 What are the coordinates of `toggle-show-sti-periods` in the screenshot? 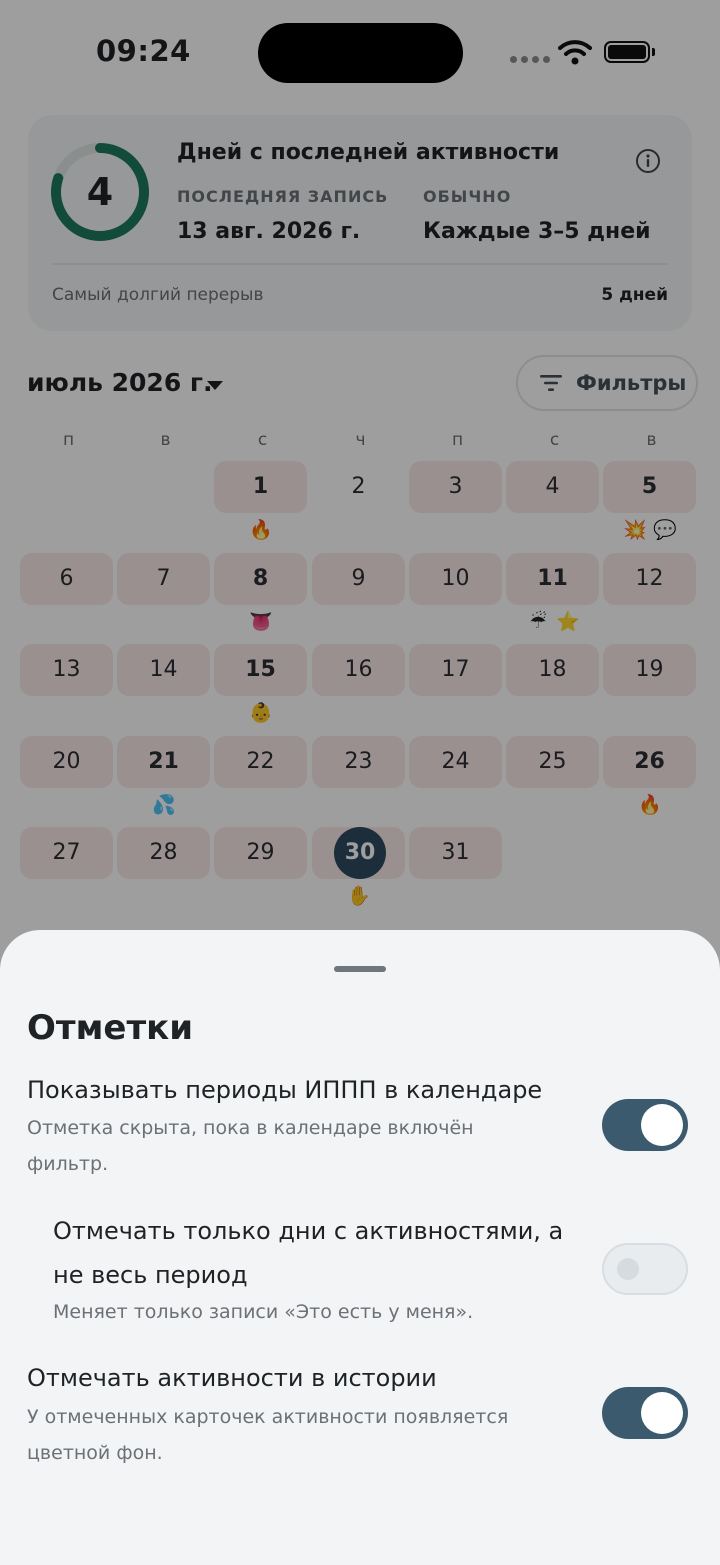 It's located at (645, 1125).